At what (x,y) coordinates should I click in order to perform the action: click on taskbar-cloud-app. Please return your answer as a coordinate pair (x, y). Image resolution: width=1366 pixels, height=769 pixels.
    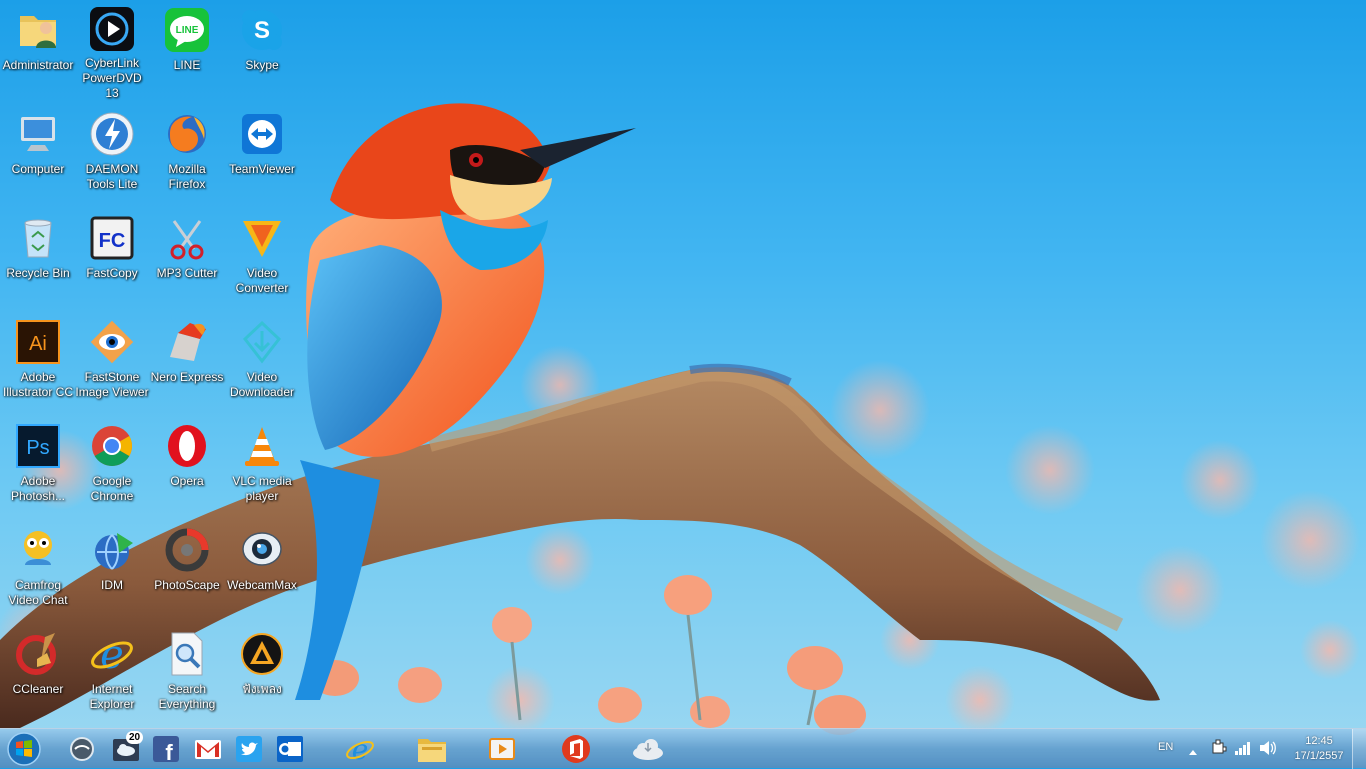
    Looking at the image, I should click on (648, 749).